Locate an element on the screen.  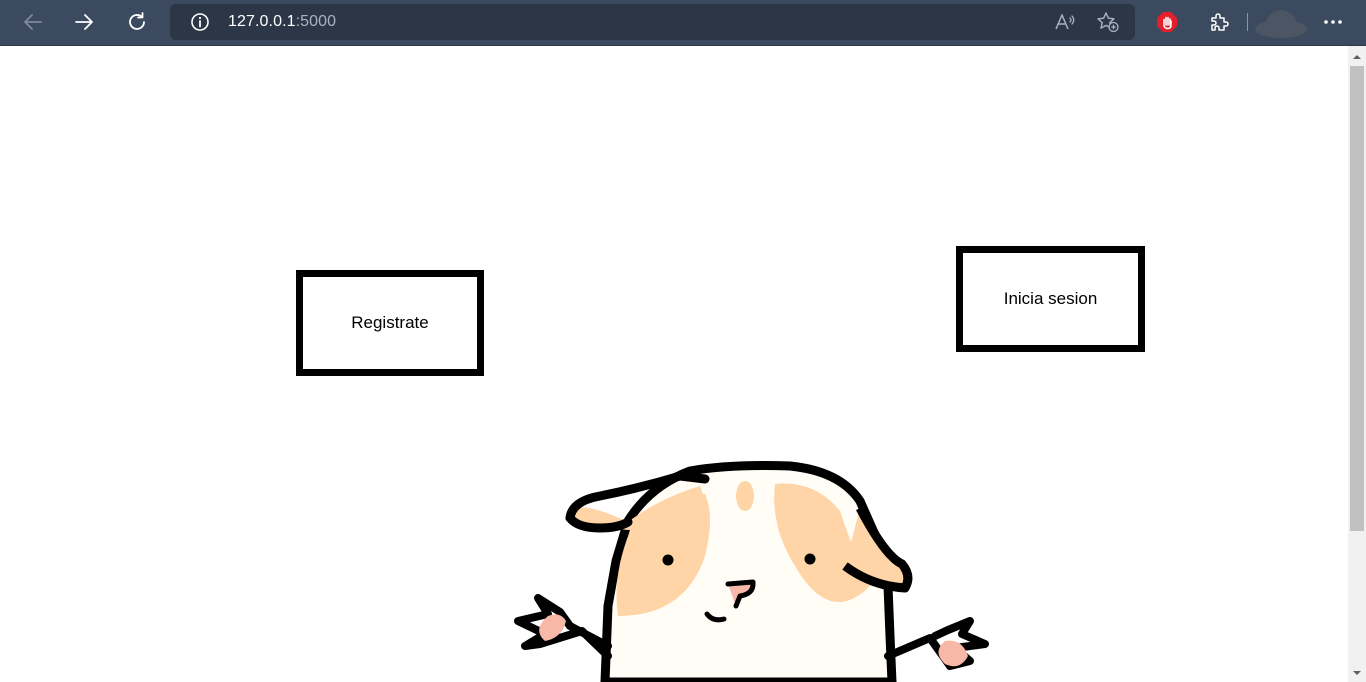
extensions-button is located at coordinates (1219, 22).